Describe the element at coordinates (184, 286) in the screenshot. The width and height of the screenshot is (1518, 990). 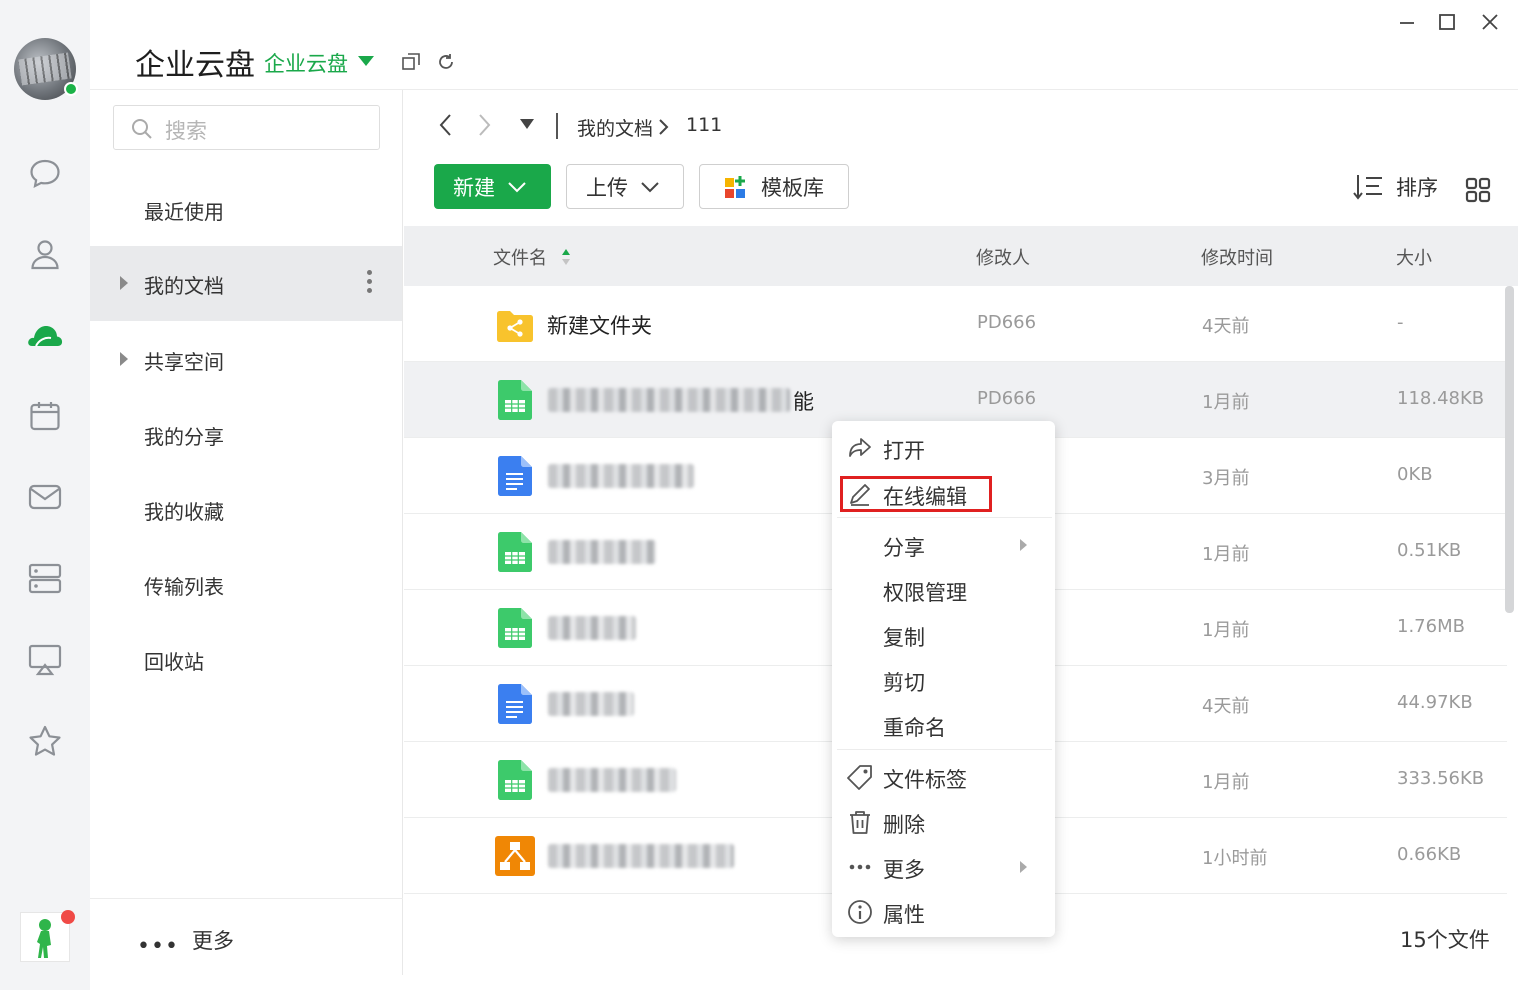
I see `sidebar-item-label: 我的文档` at that location.